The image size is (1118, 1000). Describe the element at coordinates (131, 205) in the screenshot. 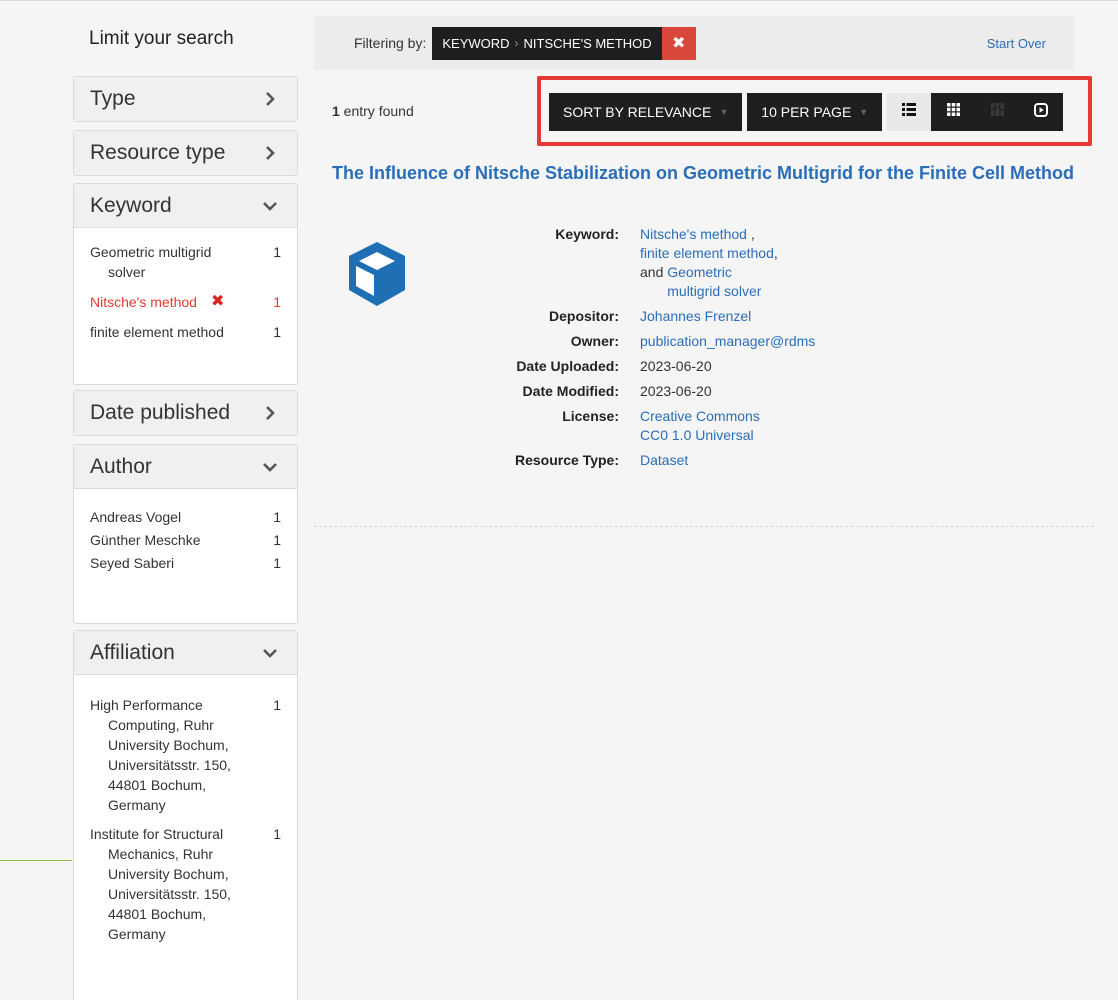

I see `facet-label: Keyword` at that location.